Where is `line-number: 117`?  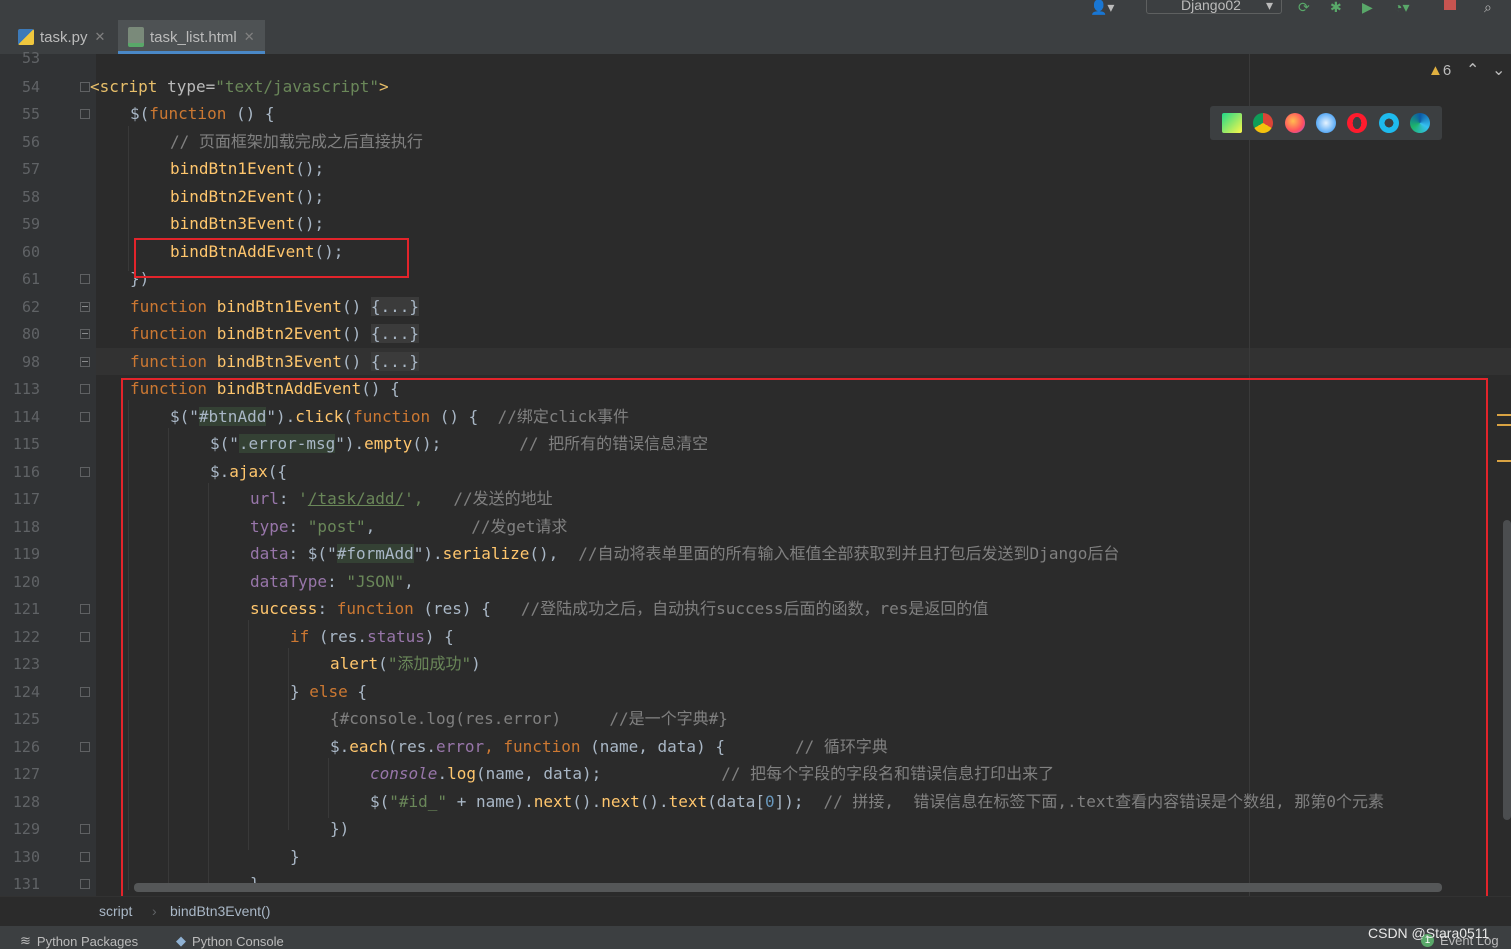
line-number: 117 is located at coordinates (26, 499).